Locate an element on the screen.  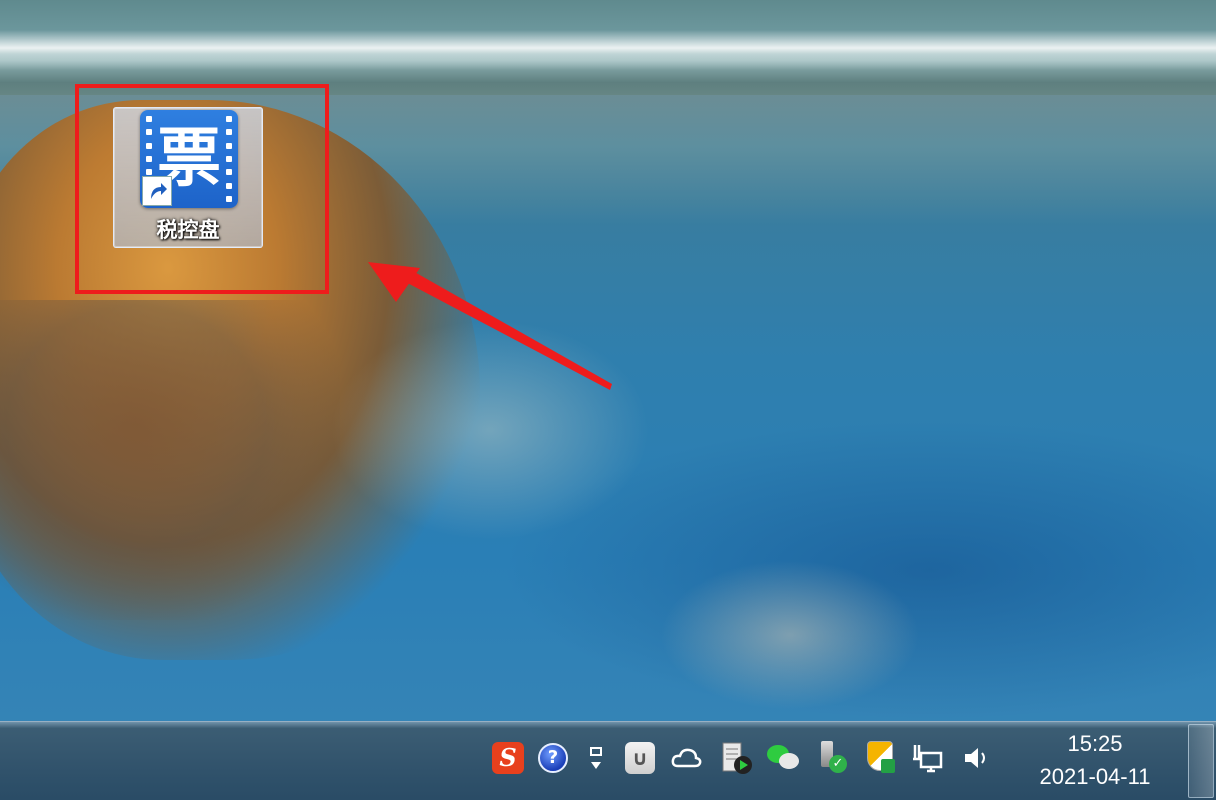
taskbar: S ? ∪ ✓ 15:25 2021-04-11 is located at coordinates (608, 760).